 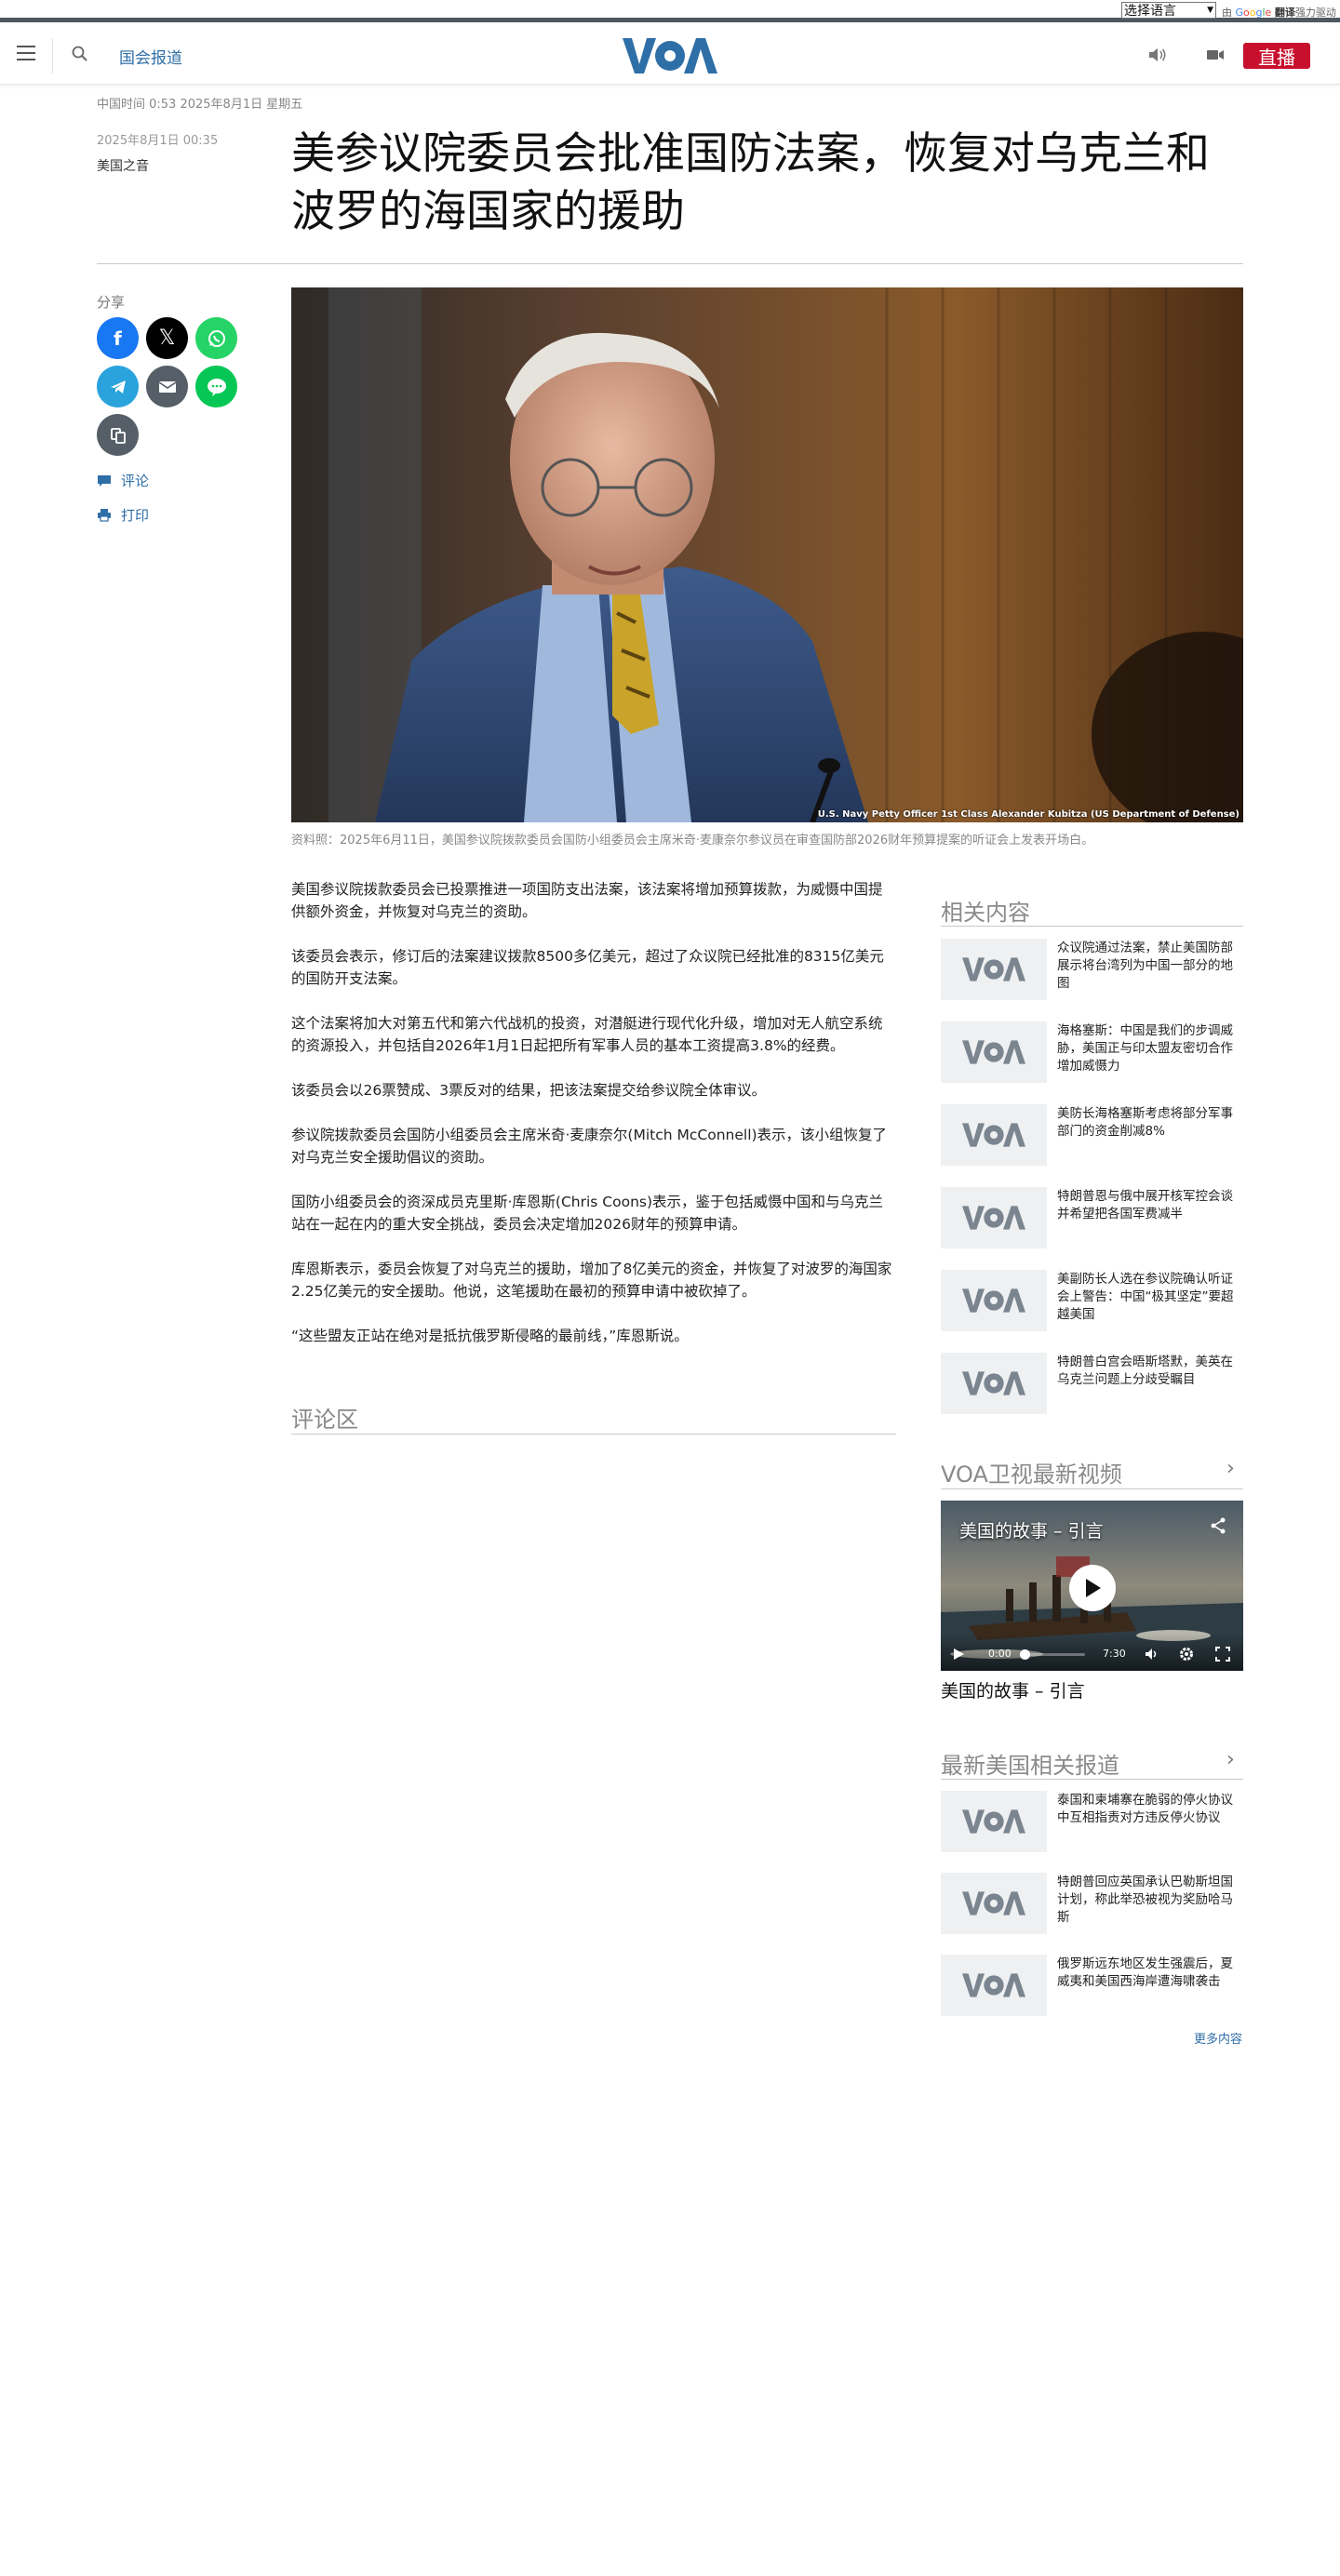 What do you see at coordinates (1218, 1525) in the screenshot?
I see `share-icon` at bounding box center [1218, 1525].